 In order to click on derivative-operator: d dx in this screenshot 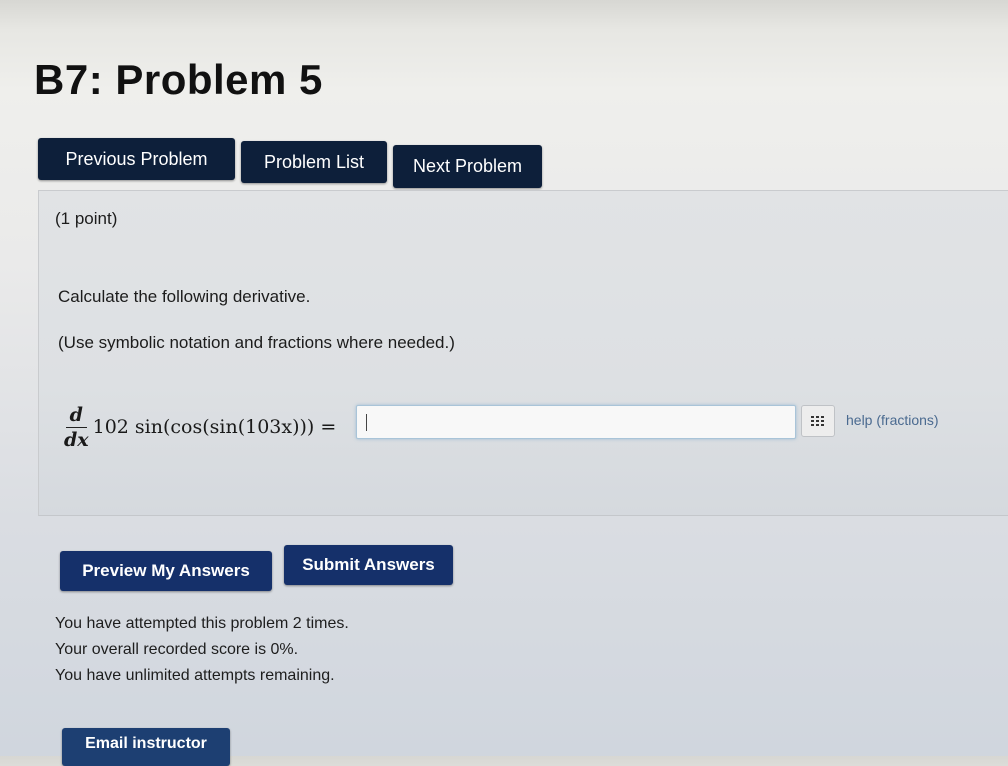, I will do `click(76, 427)`.